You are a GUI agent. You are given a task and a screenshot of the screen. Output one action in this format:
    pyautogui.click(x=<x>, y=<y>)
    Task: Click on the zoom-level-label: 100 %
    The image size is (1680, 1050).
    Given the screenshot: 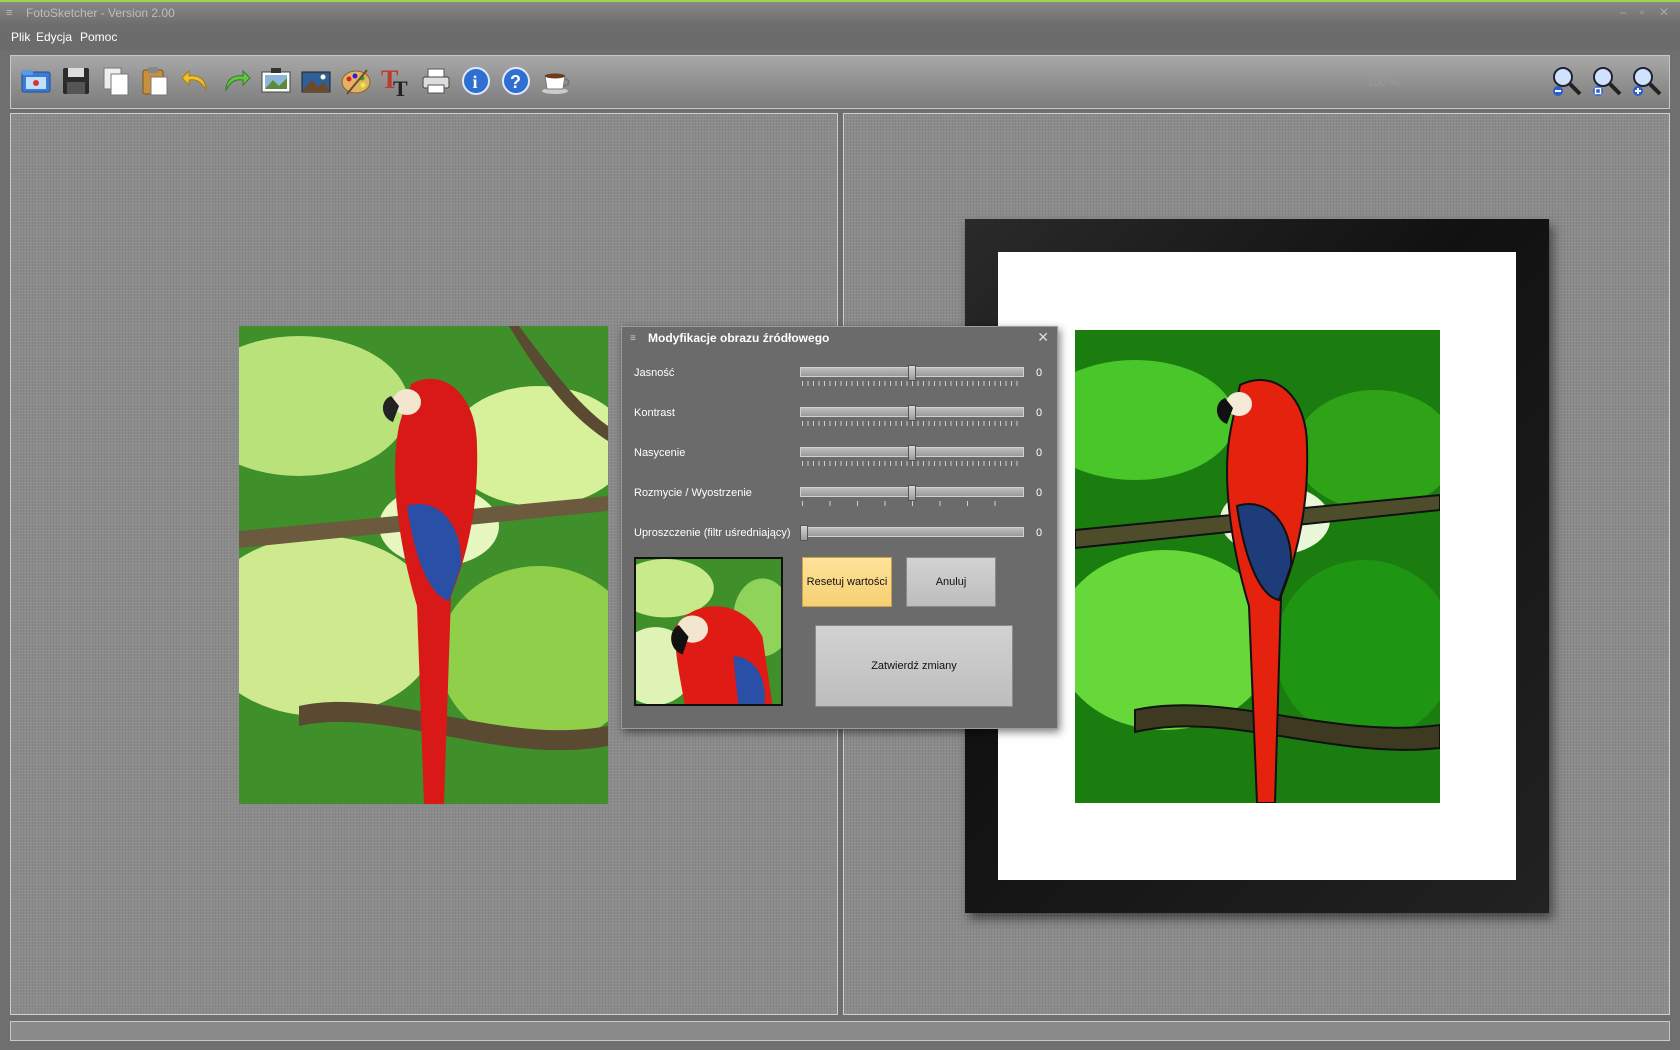 What is the action you would take?
    pyautogui.click(x=1383, y=83)
    